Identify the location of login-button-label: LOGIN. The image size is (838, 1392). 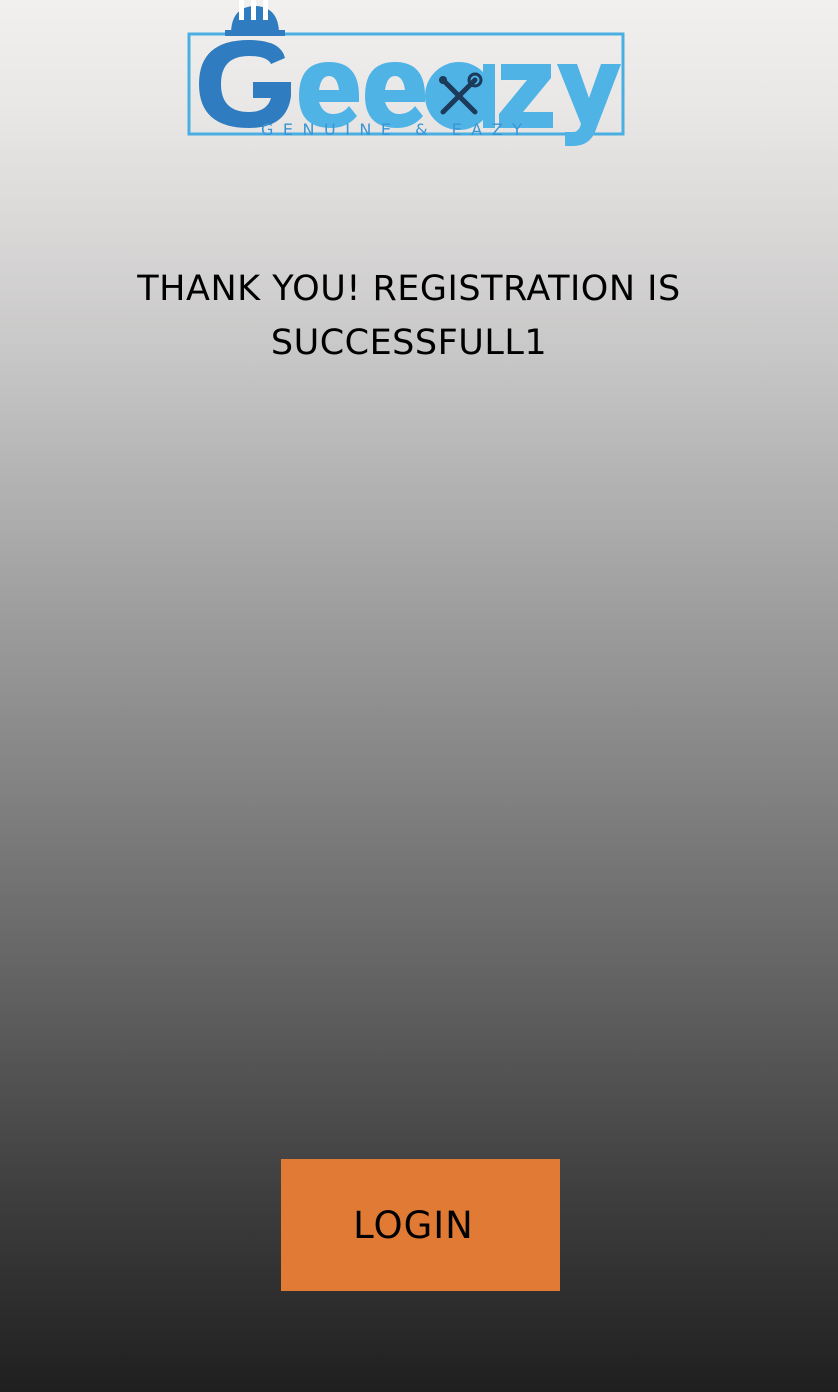
(413, 1225).